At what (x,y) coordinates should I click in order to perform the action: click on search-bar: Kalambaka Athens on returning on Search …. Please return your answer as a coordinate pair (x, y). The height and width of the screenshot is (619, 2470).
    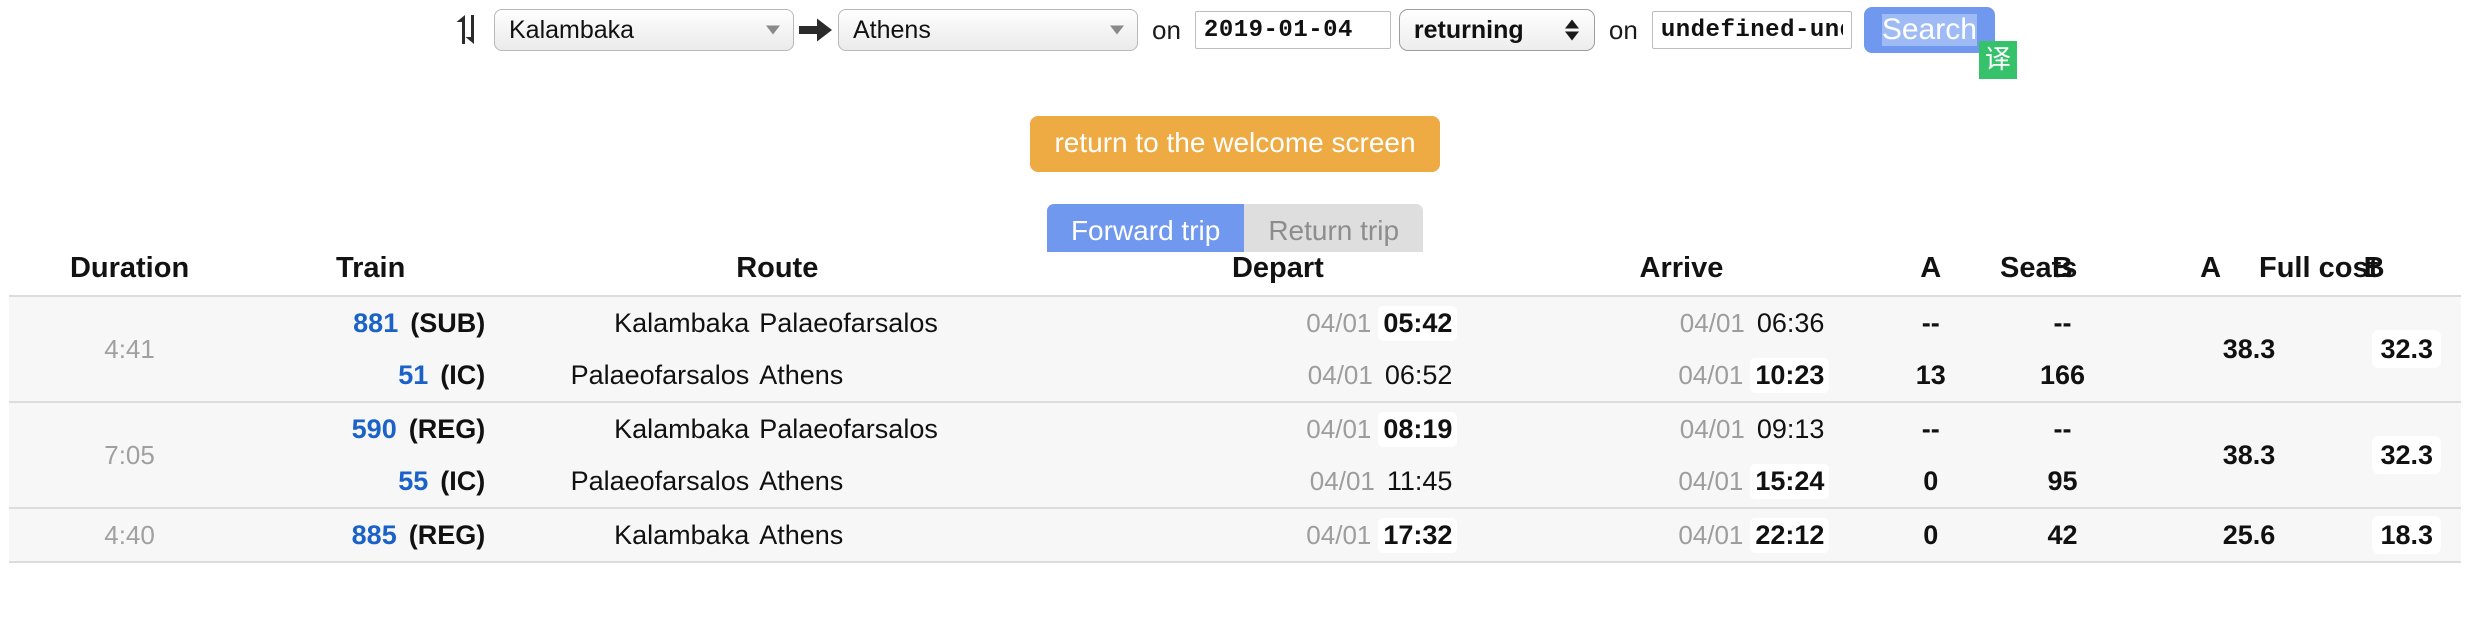
    Looking at the image, I should click on (1235, 39).